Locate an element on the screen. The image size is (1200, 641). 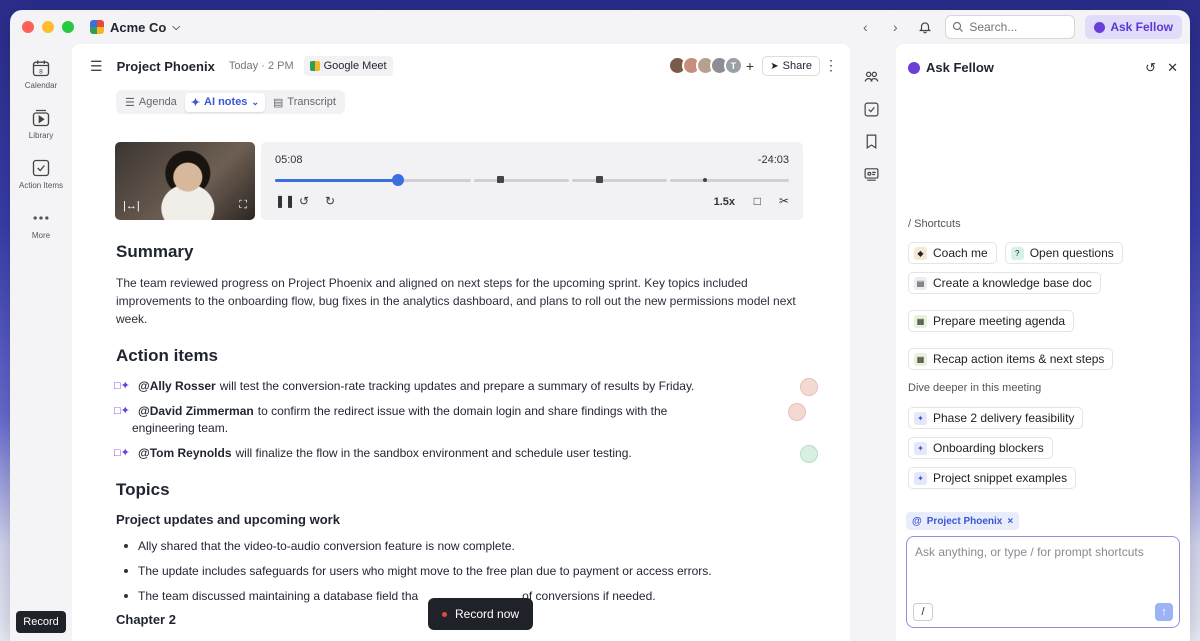
meeting-time: Today · 2 PM is located at coordinates (261, 66).